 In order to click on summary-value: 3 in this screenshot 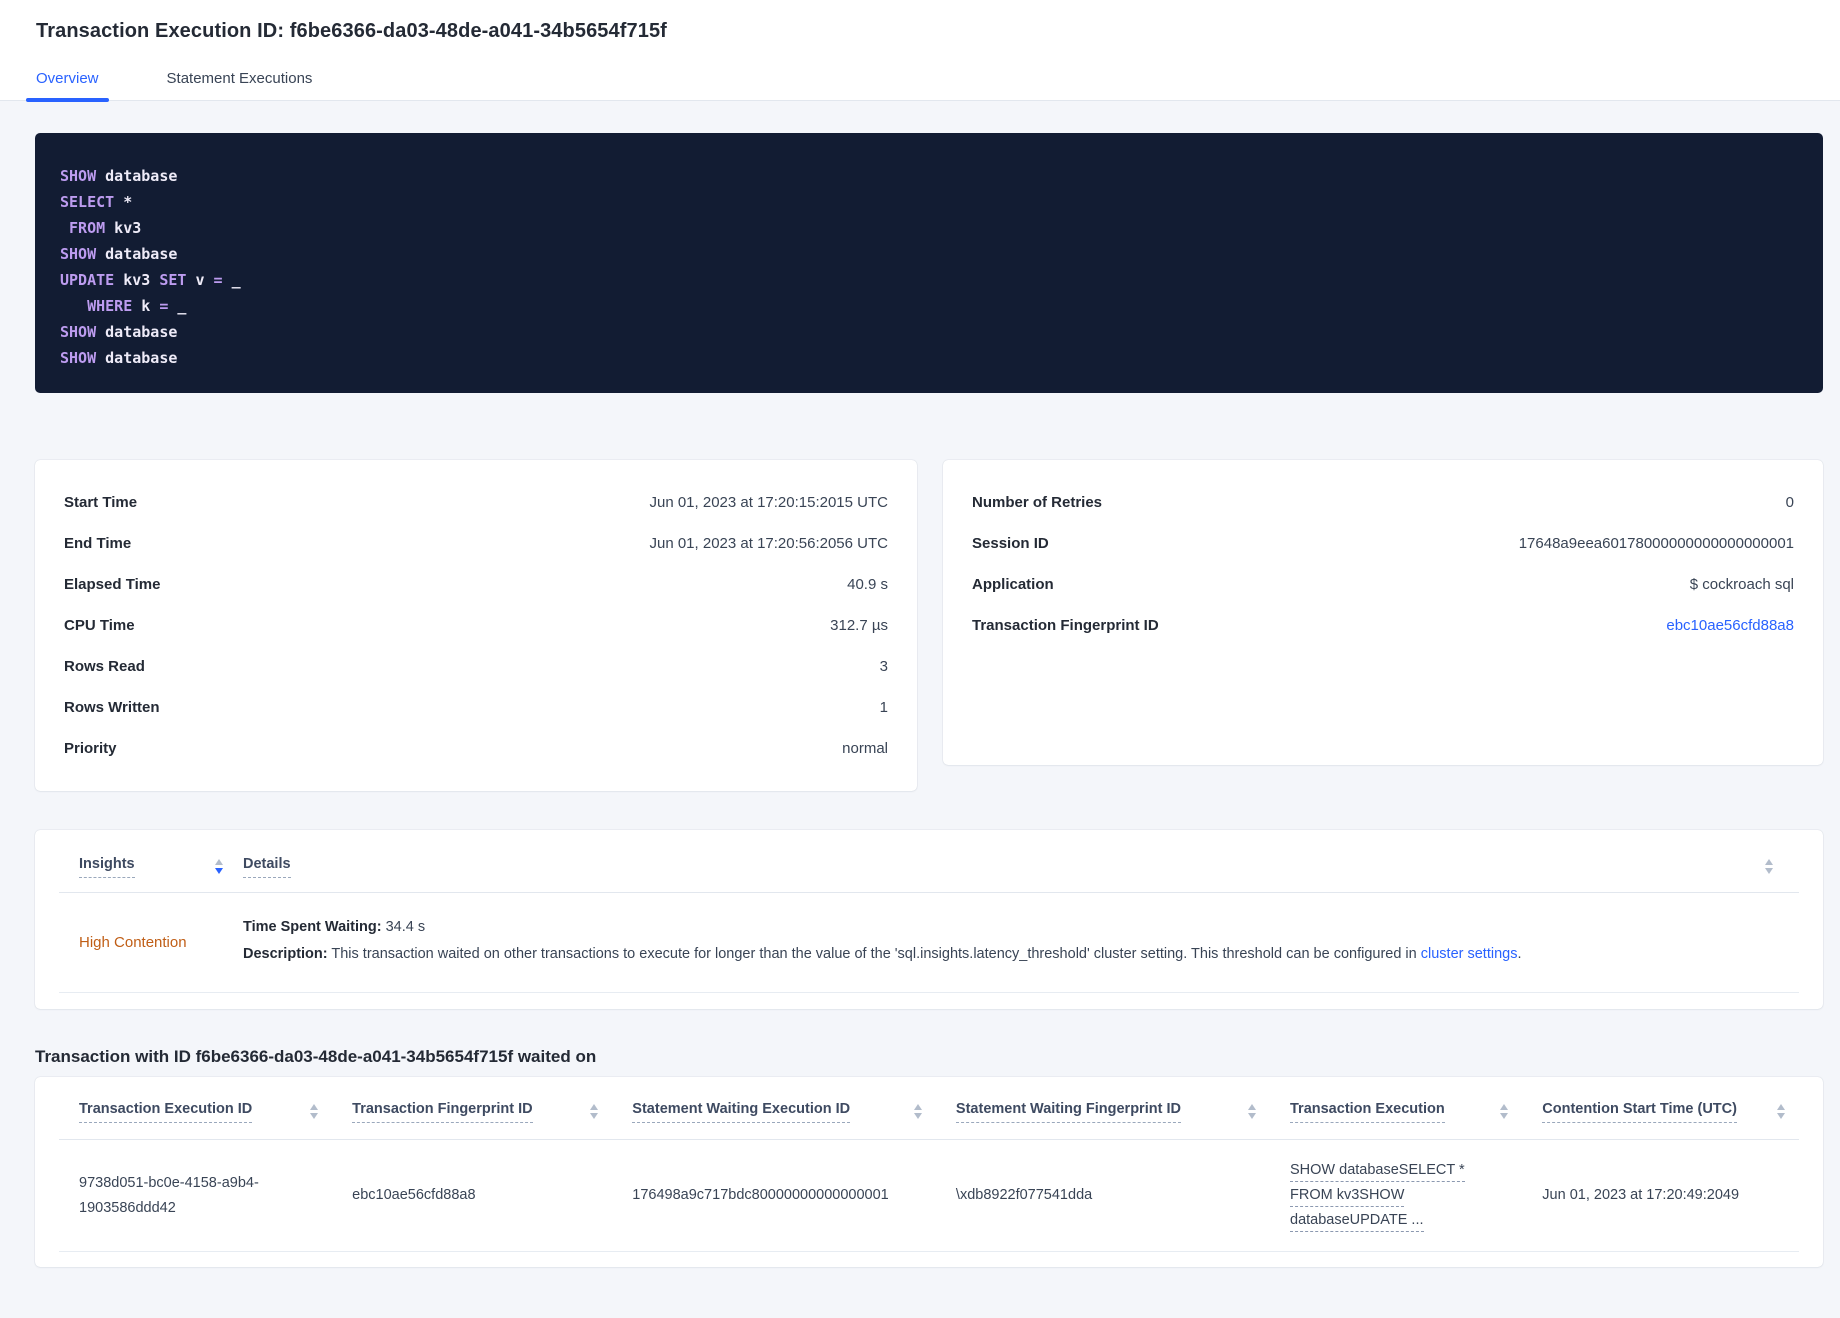, I will do `click(883, 666)`.